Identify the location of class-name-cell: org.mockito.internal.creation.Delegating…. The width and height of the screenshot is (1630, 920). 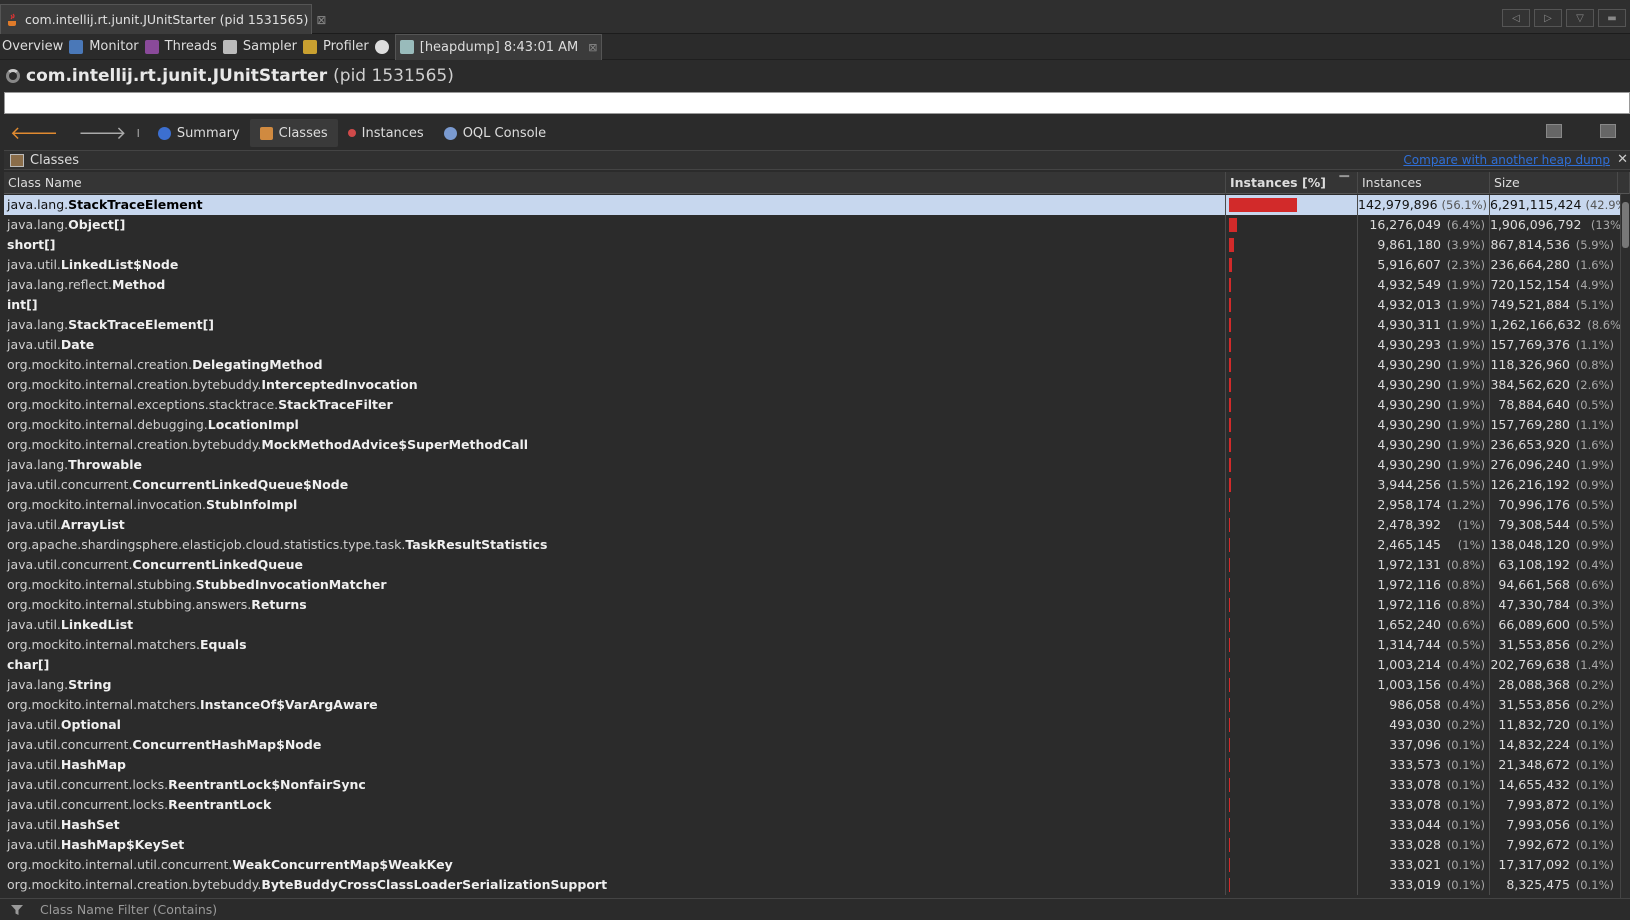
(615, 365).